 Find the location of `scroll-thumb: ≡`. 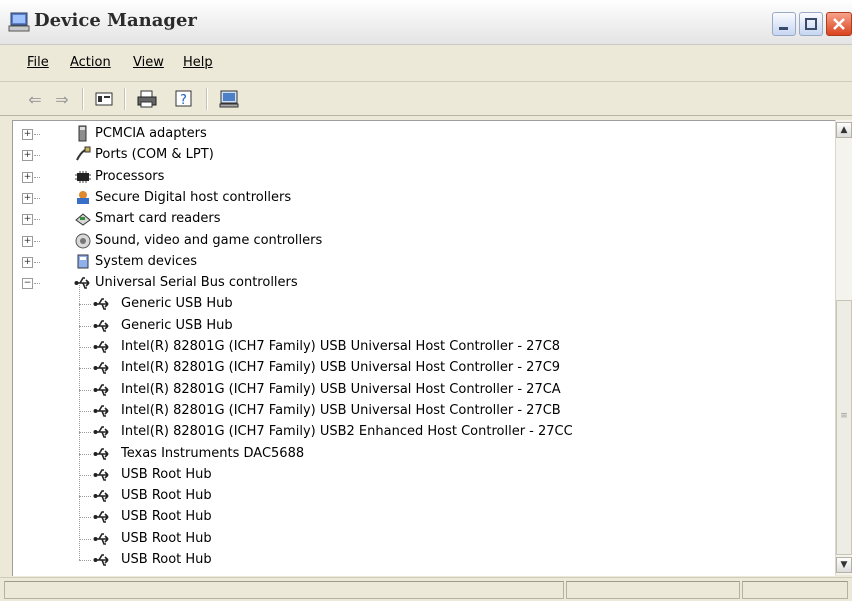

scroll-thumb: ≡ is located at coordinates (844, 427).